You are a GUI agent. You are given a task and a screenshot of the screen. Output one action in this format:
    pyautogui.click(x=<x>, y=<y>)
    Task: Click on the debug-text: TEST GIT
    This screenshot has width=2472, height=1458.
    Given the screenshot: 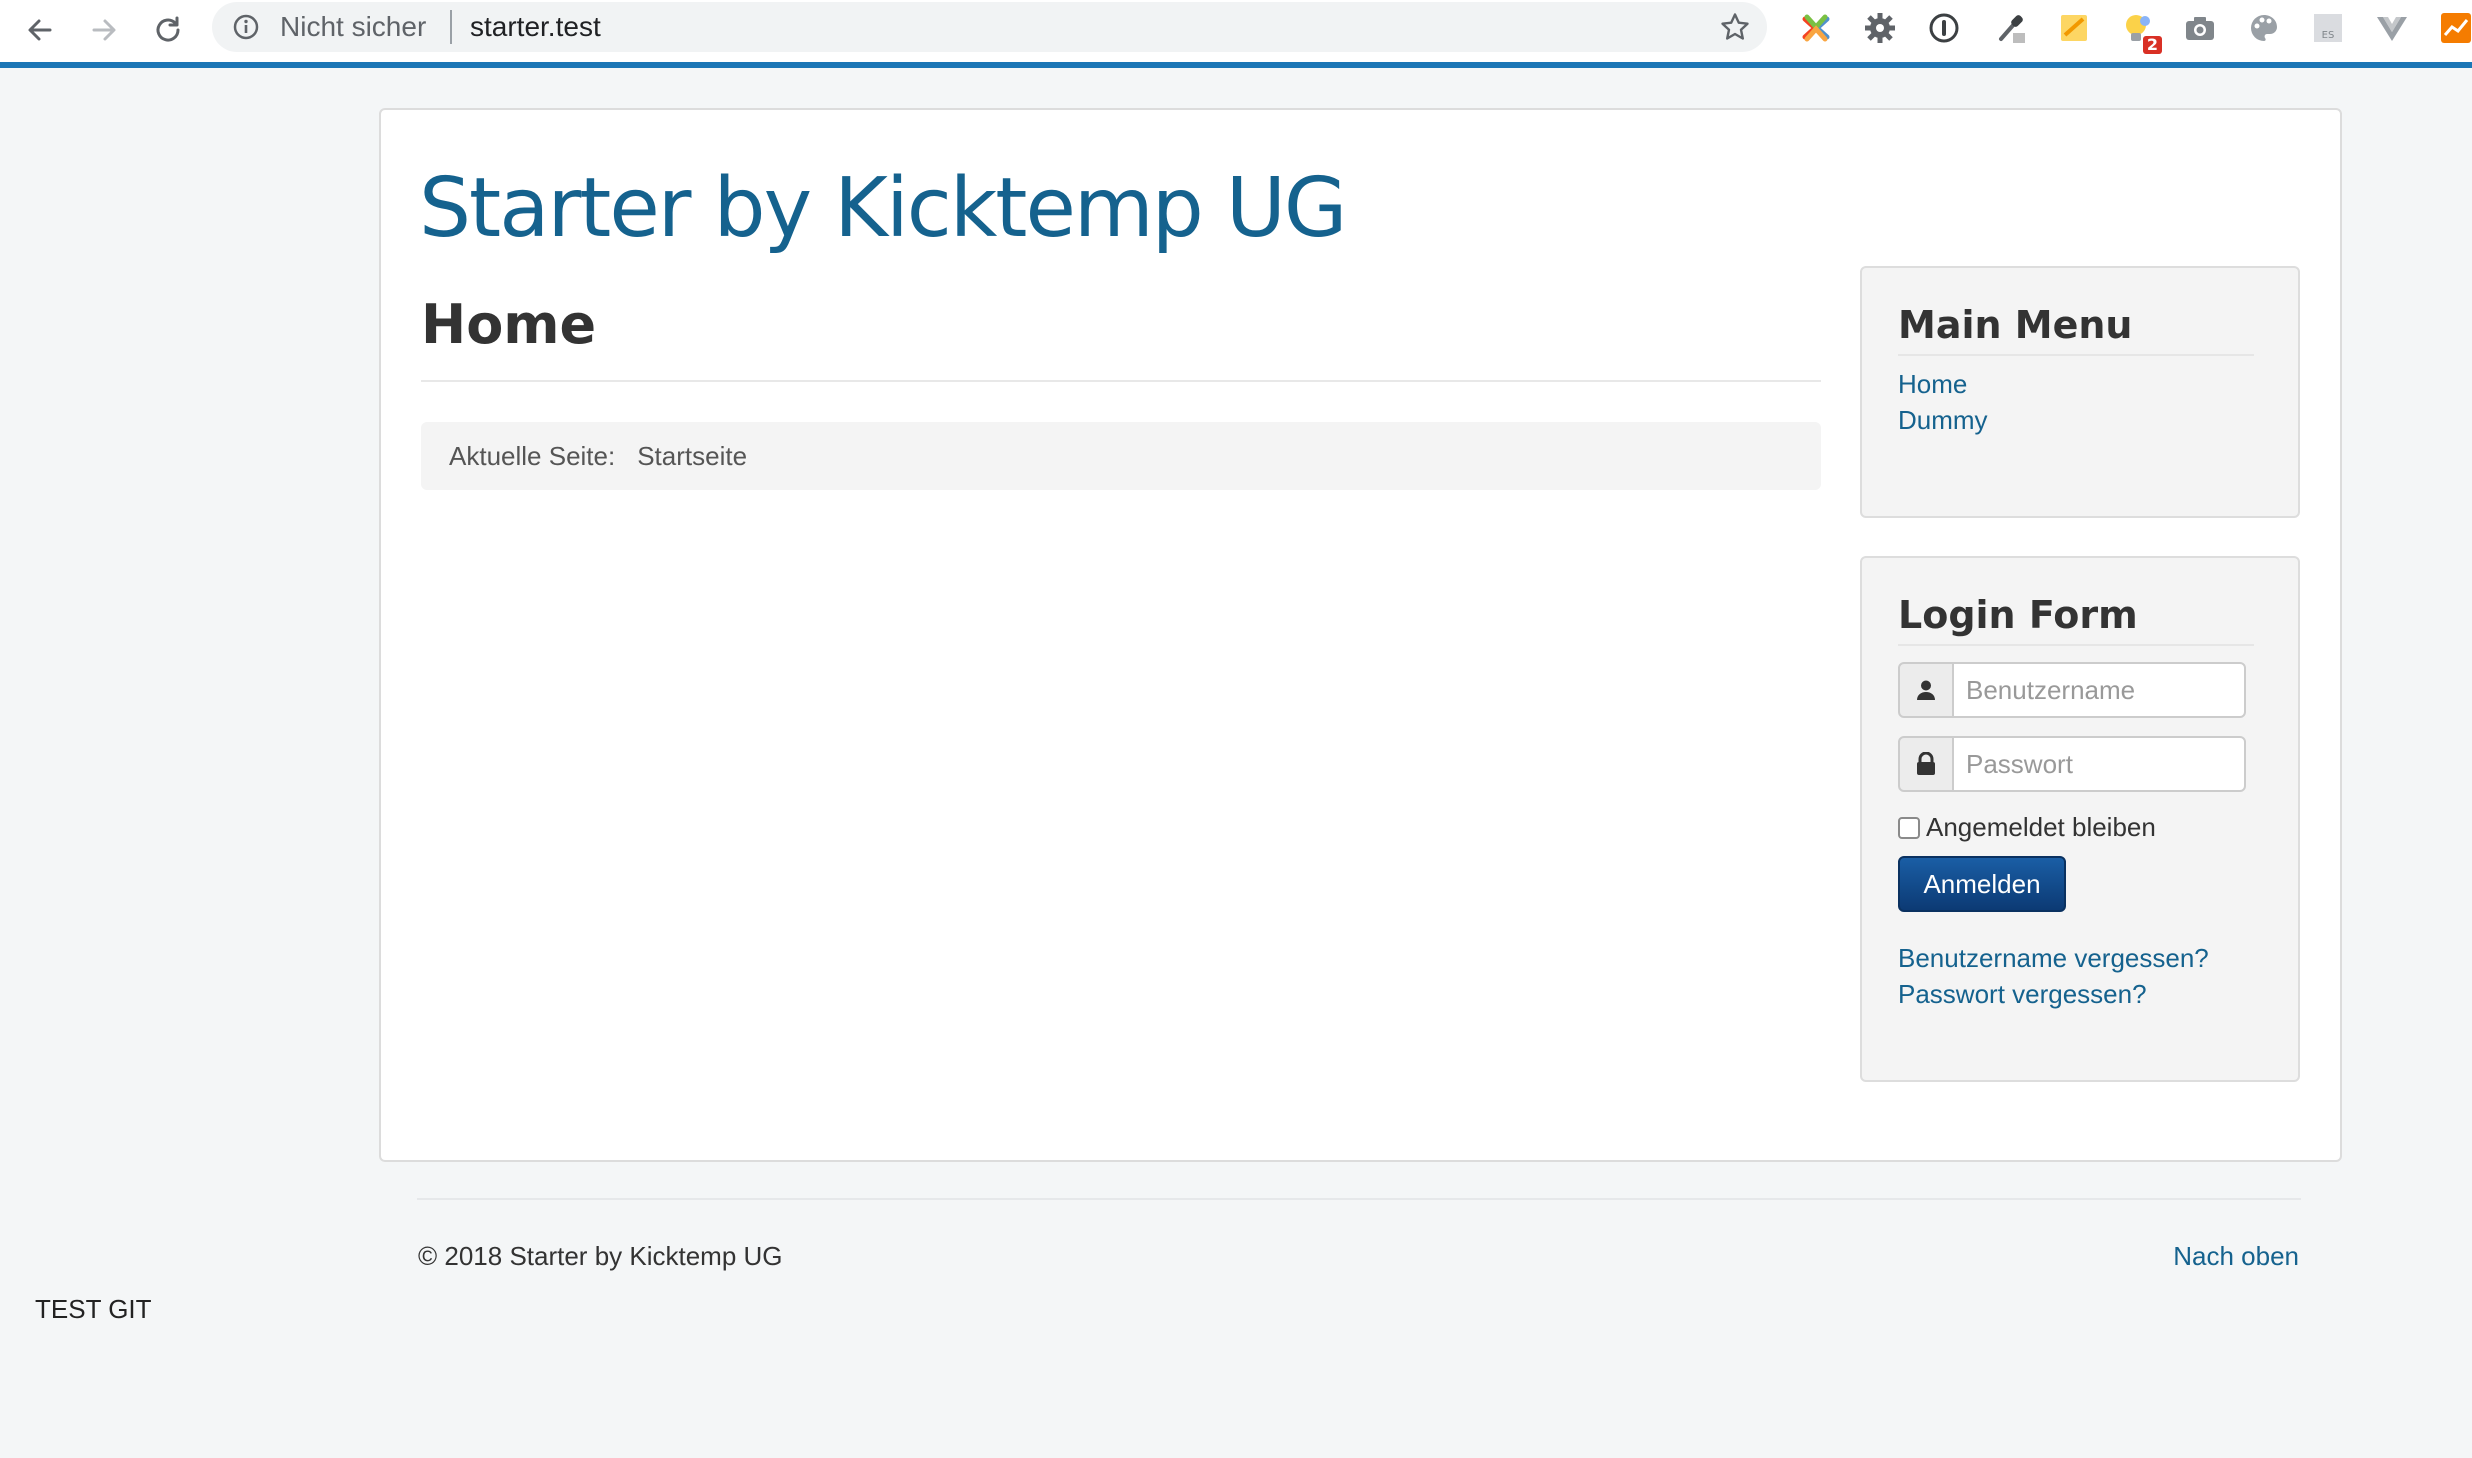 What is the action you would take?
    pyautogui.click(x=93, y=1309)
    